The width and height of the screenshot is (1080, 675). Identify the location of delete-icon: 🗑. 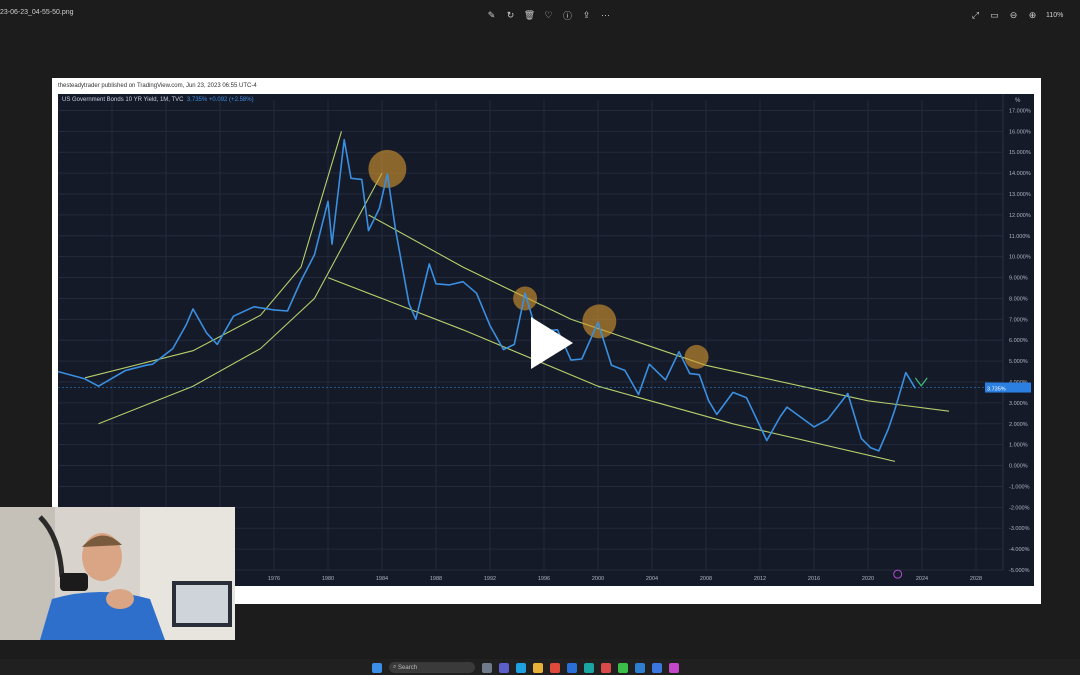
(529, 15).